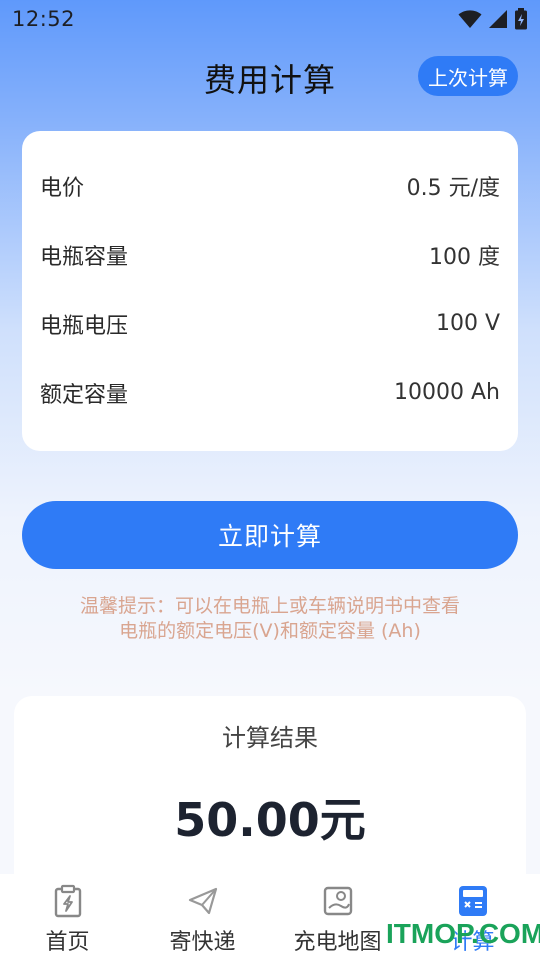  What do you see at coordinates (468, 323) in the screenshot?
I see `battery-voltage-field: 100 V` at bounding box center [468, 323].